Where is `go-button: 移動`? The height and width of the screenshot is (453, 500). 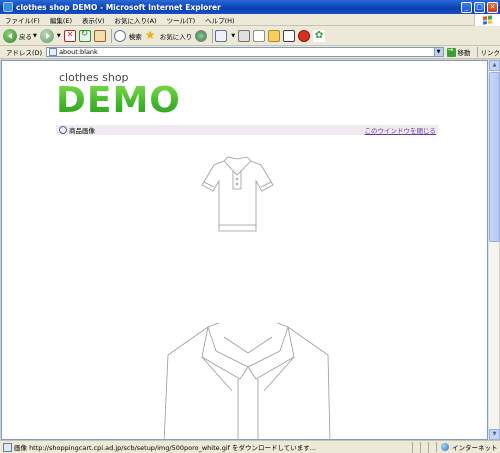
go-button: 移動 is located at coordinates (458, 51).